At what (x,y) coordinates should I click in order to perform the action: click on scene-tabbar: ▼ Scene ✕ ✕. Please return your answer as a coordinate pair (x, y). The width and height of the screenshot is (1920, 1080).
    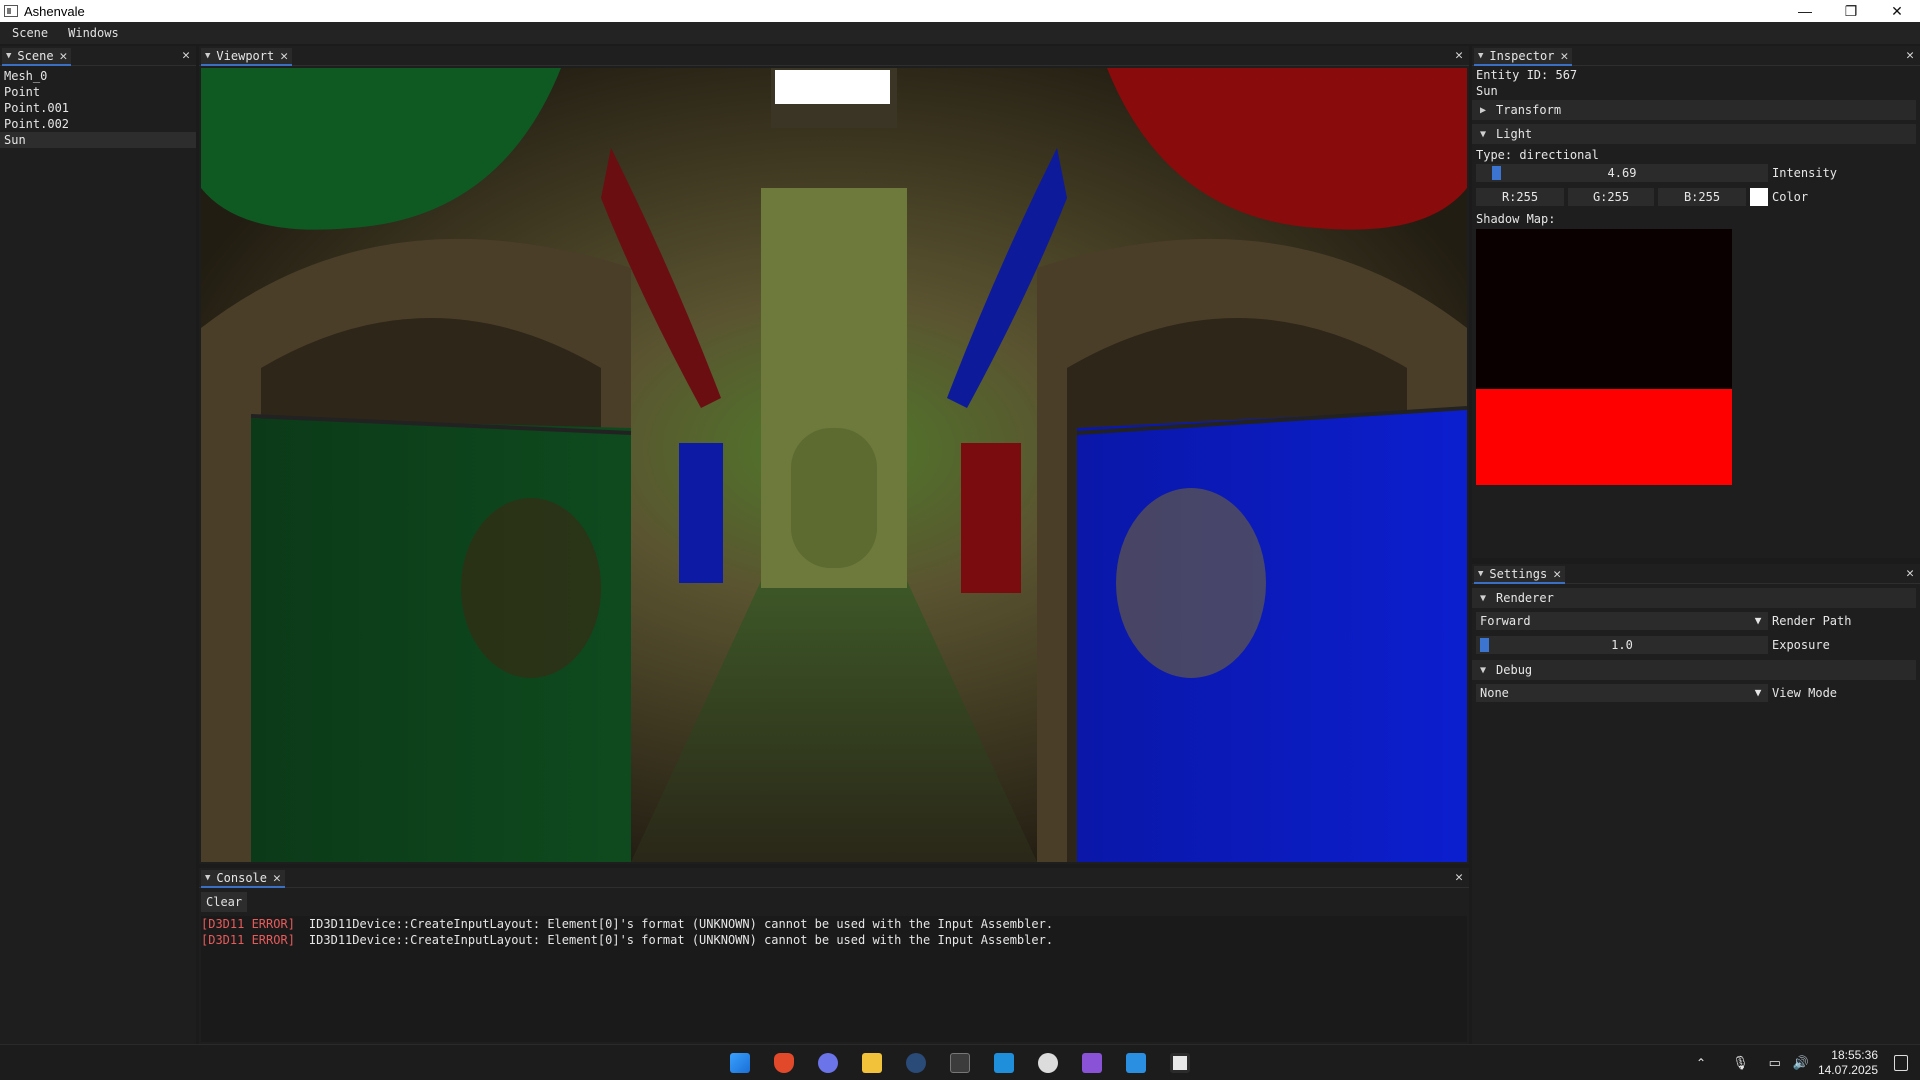
    Looking at the image, I should click on (98, 56).